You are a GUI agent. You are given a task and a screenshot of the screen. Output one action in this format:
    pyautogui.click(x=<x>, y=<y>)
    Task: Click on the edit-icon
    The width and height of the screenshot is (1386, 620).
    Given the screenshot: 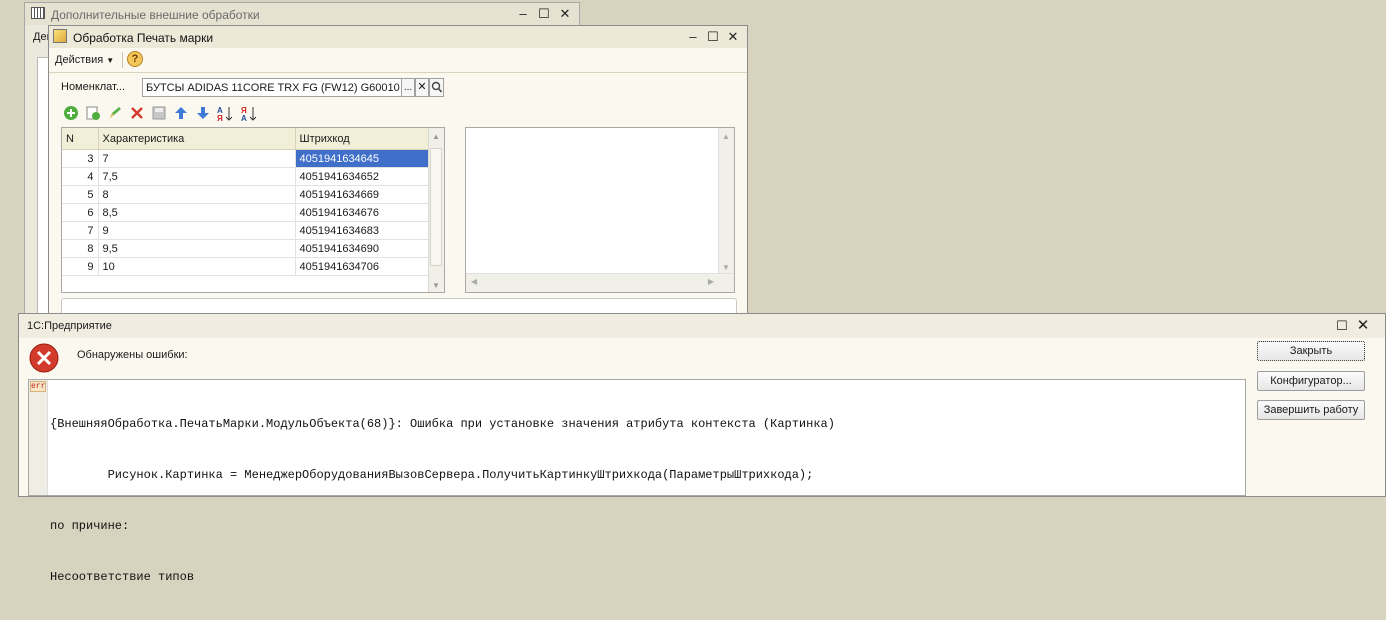 What is the action you would take?
    pyautogui.click(x=115, y=113)
    